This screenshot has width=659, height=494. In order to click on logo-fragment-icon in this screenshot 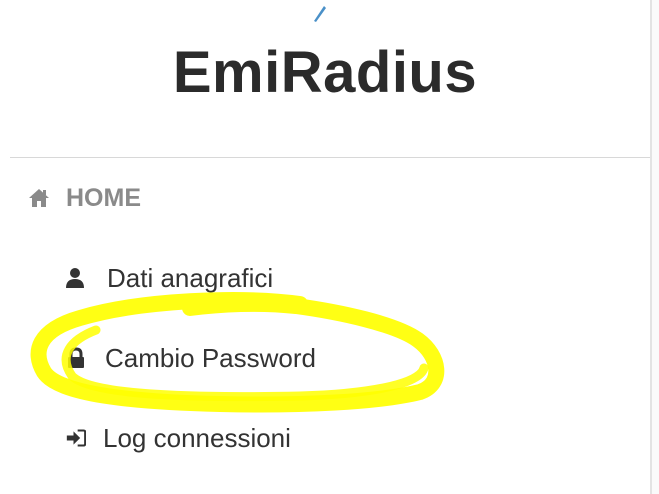, I will do `click(320, 14)`.